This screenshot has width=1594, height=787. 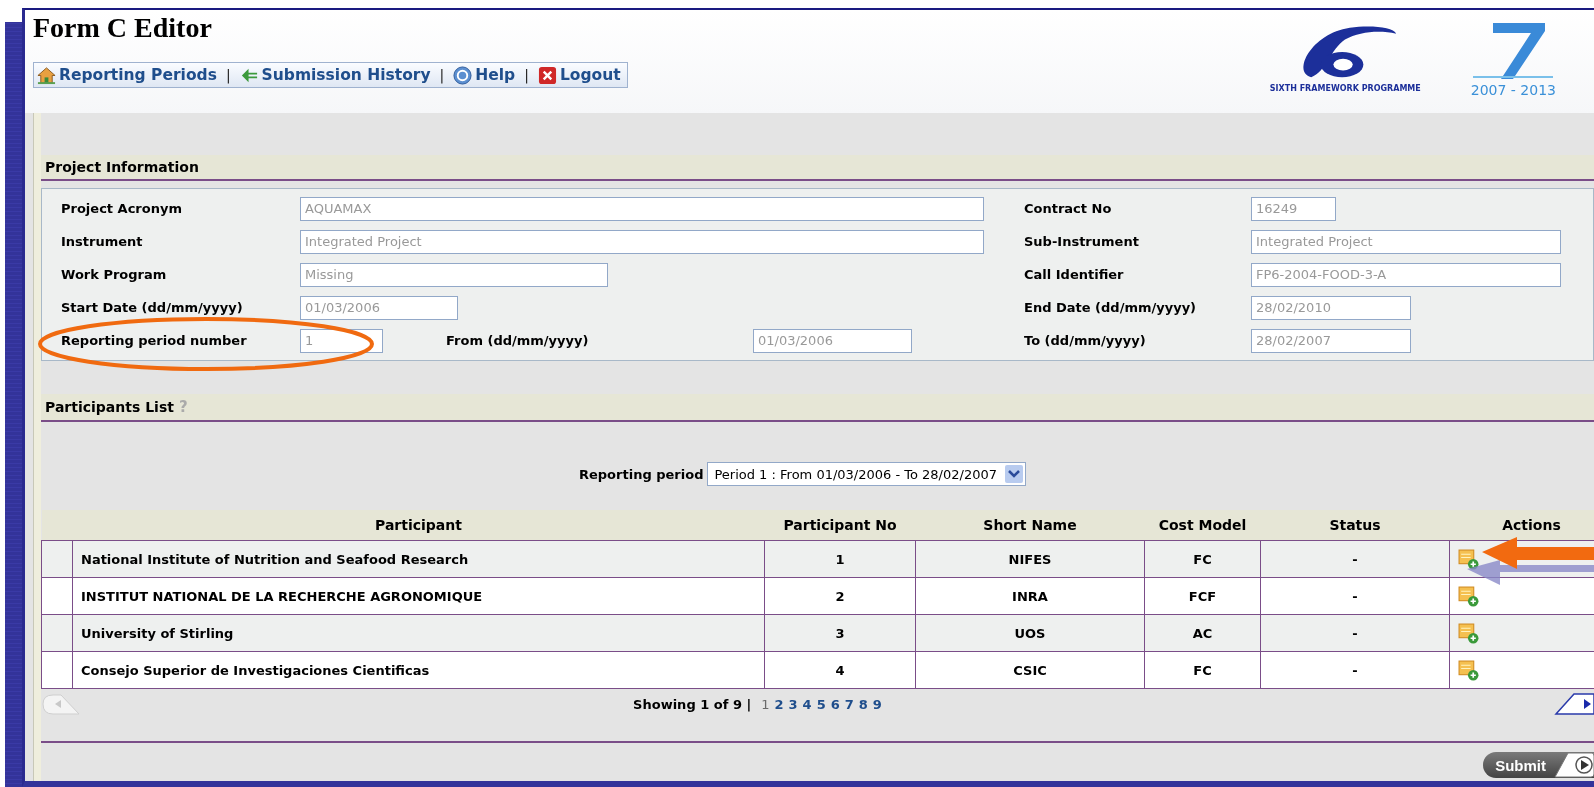 What do you see at coordinates (122, 208) in the screenshot?
I see `field-label: Project Acronym` at bounding box center [122, 208].